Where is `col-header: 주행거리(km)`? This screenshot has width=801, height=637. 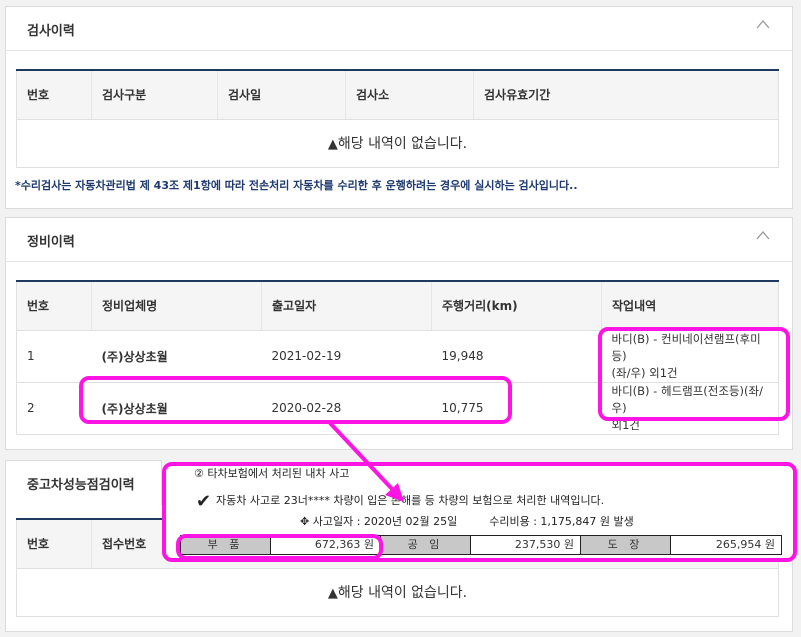
col-header: 주행거리(km) is located at coordinates (516, 306).